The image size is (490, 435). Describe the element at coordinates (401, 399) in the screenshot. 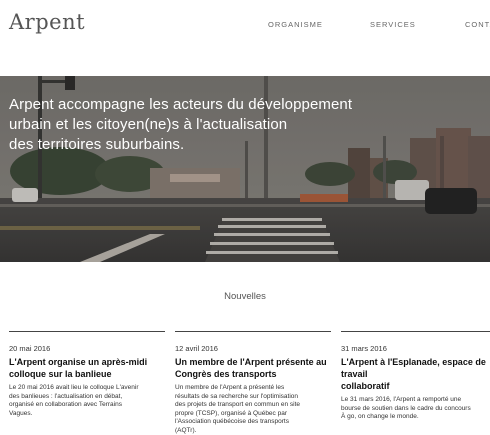

I see `article-summary-line: Le 31 mars 2016, l'Arpent a remporté une` at that location.